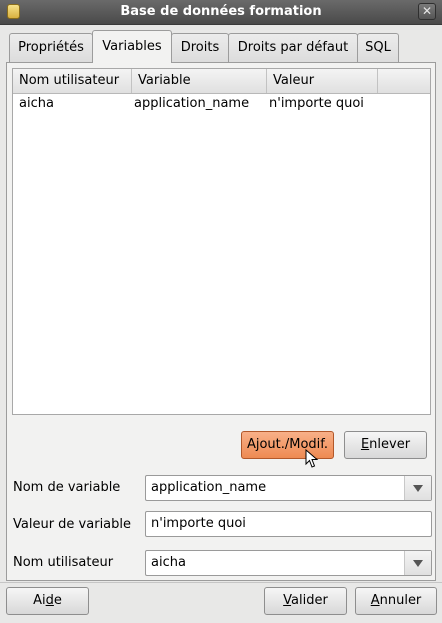 The image size is (442, 623). What do you see at coordinates (427, 11) in the screenshot?
I see `close-button: ✕` at bounding box center [427, 11].